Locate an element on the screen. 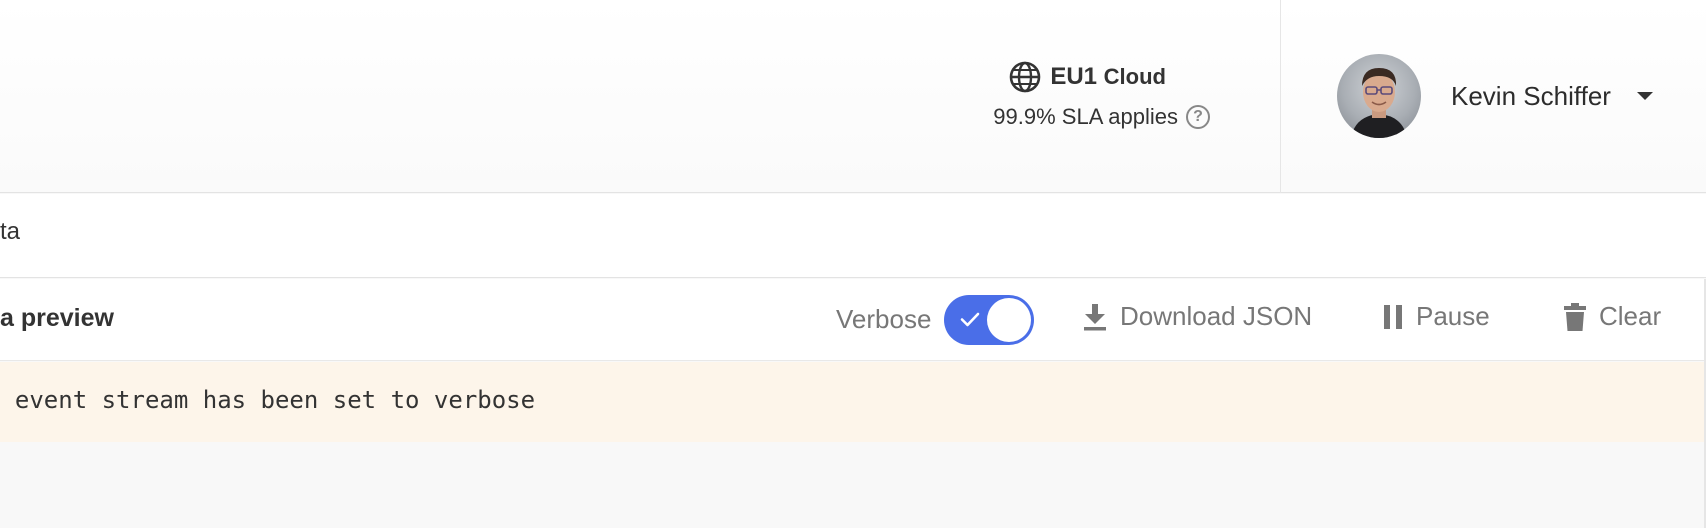 This screenshot has width=1706, height=528. download-json-label: Download JSON is located at coordinates (1216, 316).